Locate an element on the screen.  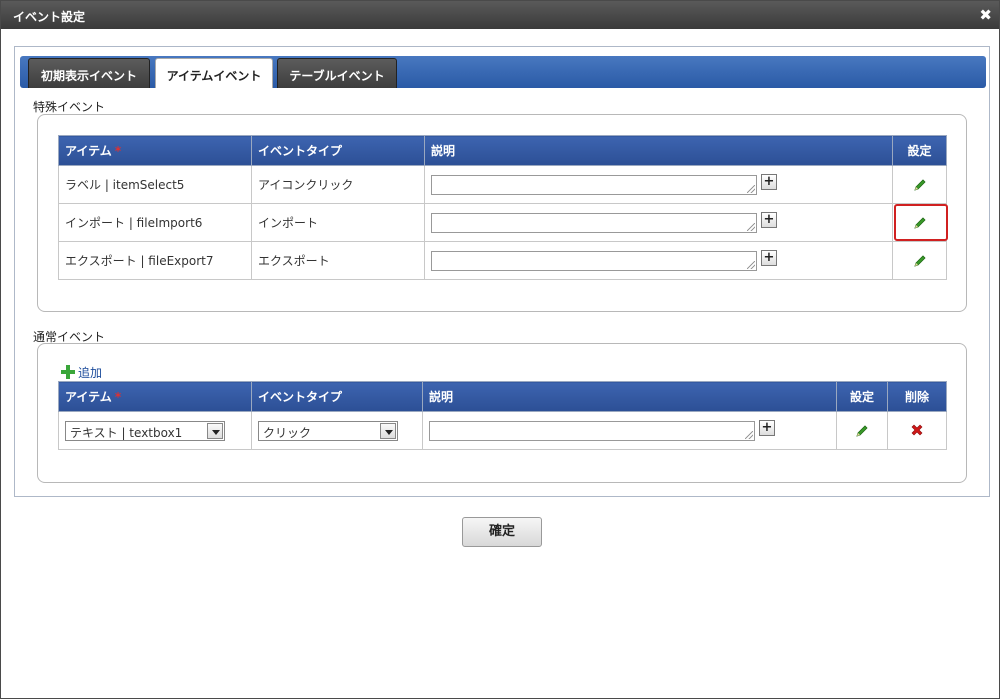
item-cell: エクスポート | fileExport7 is located at coordinates (155, 260).